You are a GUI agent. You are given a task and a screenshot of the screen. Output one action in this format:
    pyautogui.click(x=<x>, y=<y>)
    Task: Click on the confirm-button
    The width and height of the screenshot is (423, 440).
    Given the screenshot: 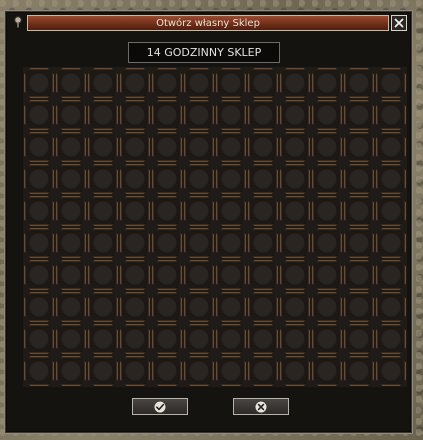 What is the action you would take?
    pyautogui.click(x=160, y=406)
    